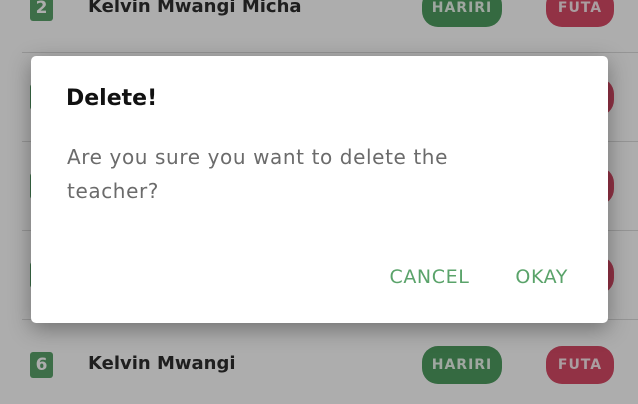 This screenshot has height=404, width=638. What do you see at coordinates (541, 277) in the screenshot?
I see `okay-button: OKAY` at bounding box center [541, 277].